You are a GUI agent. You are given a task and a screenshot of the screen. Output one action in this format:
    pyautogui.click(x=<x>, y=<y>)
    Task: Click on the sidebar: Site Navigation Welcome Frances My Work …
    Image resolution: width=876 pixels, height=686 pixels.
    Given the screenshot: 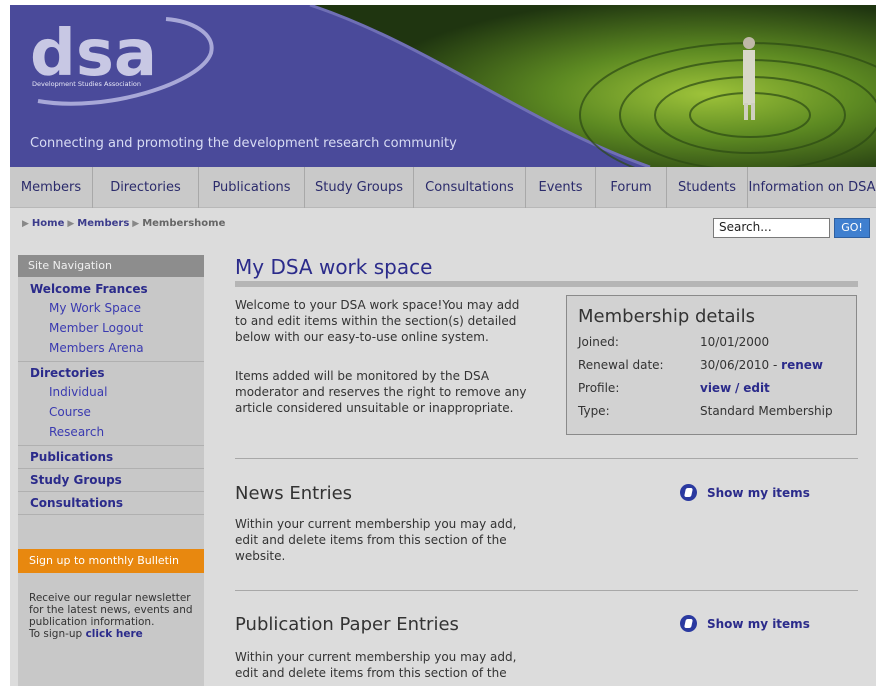 What is the action you would take?
    pyautogui.click(x=111, y=470)
    